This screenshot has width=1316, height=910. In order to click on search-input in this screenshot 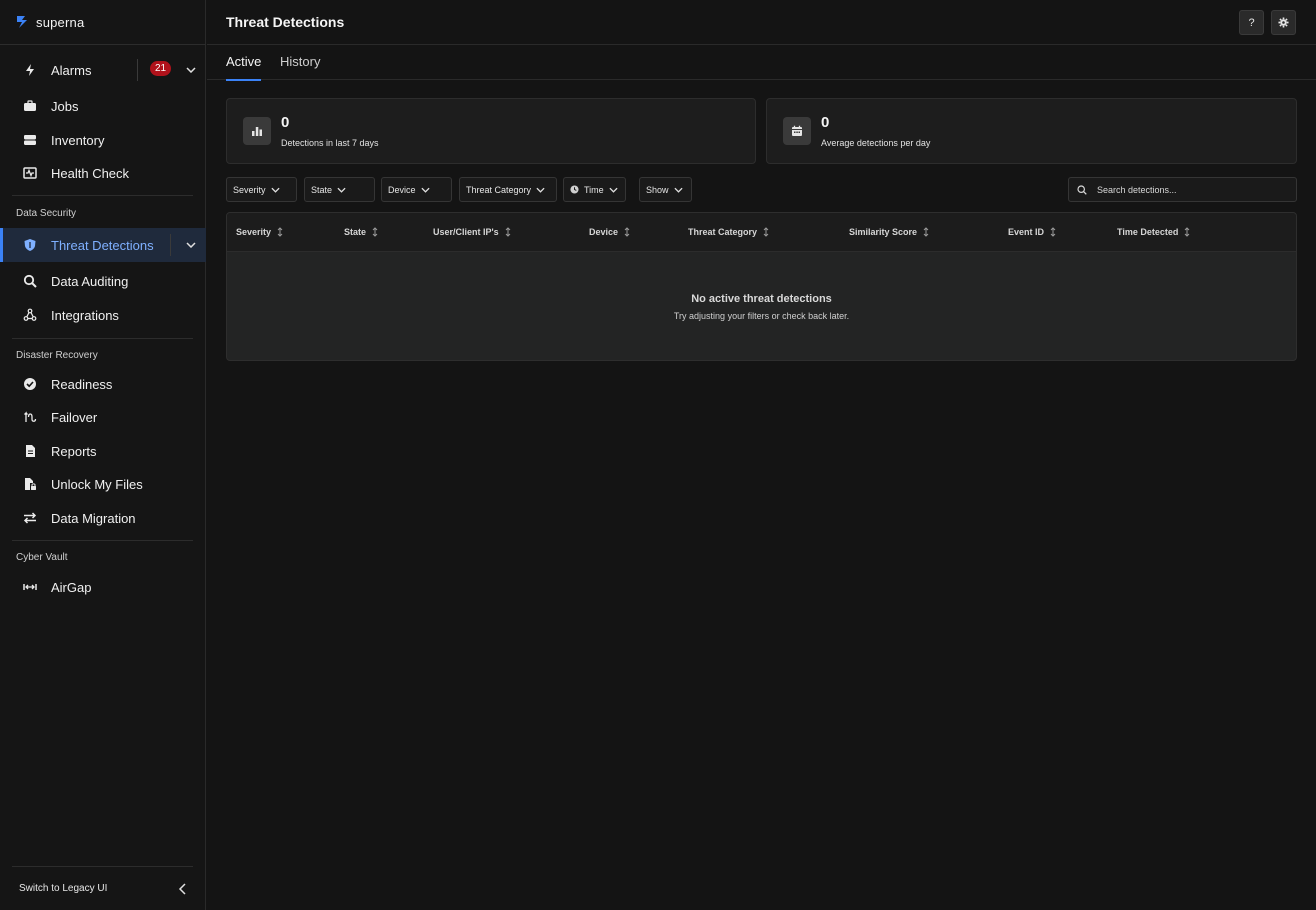, I will do `click(1192, 190)`.